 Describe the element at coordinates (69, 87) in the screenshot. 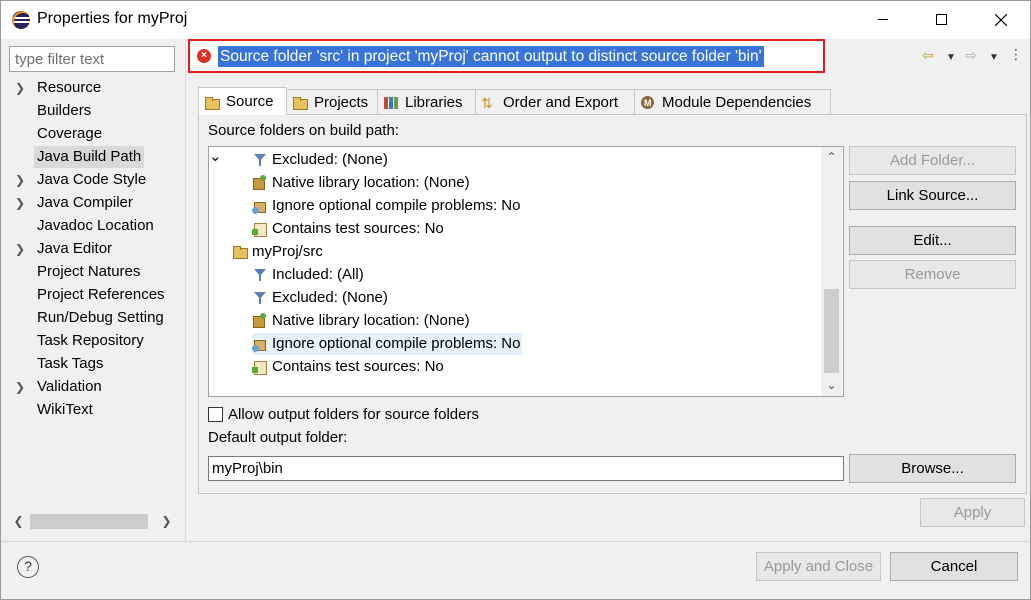

I see `nav-item-label: Resource` at that location.